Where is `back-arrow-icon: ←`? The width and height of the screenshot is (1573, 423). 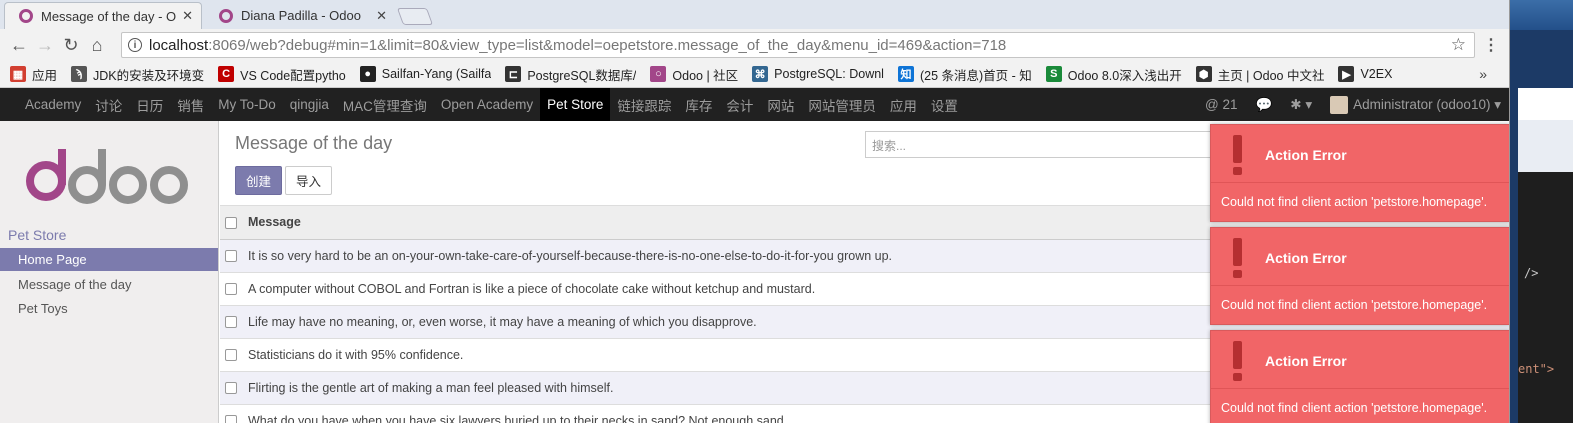 back-arrow-icon: ← is located at coordinates (19, 45).